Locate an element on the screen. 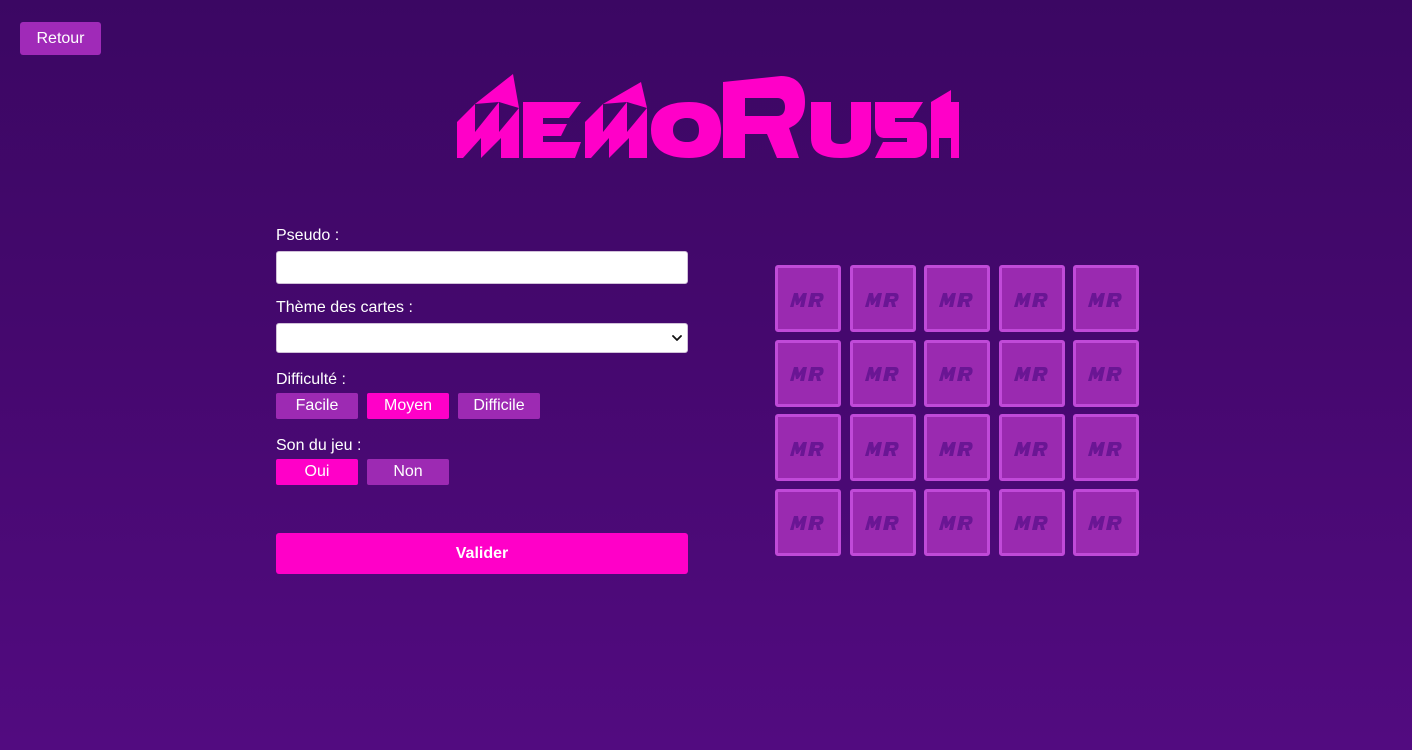 The image size is (1412, 750). submit-button: Valider is located at coordinates (482, 553).